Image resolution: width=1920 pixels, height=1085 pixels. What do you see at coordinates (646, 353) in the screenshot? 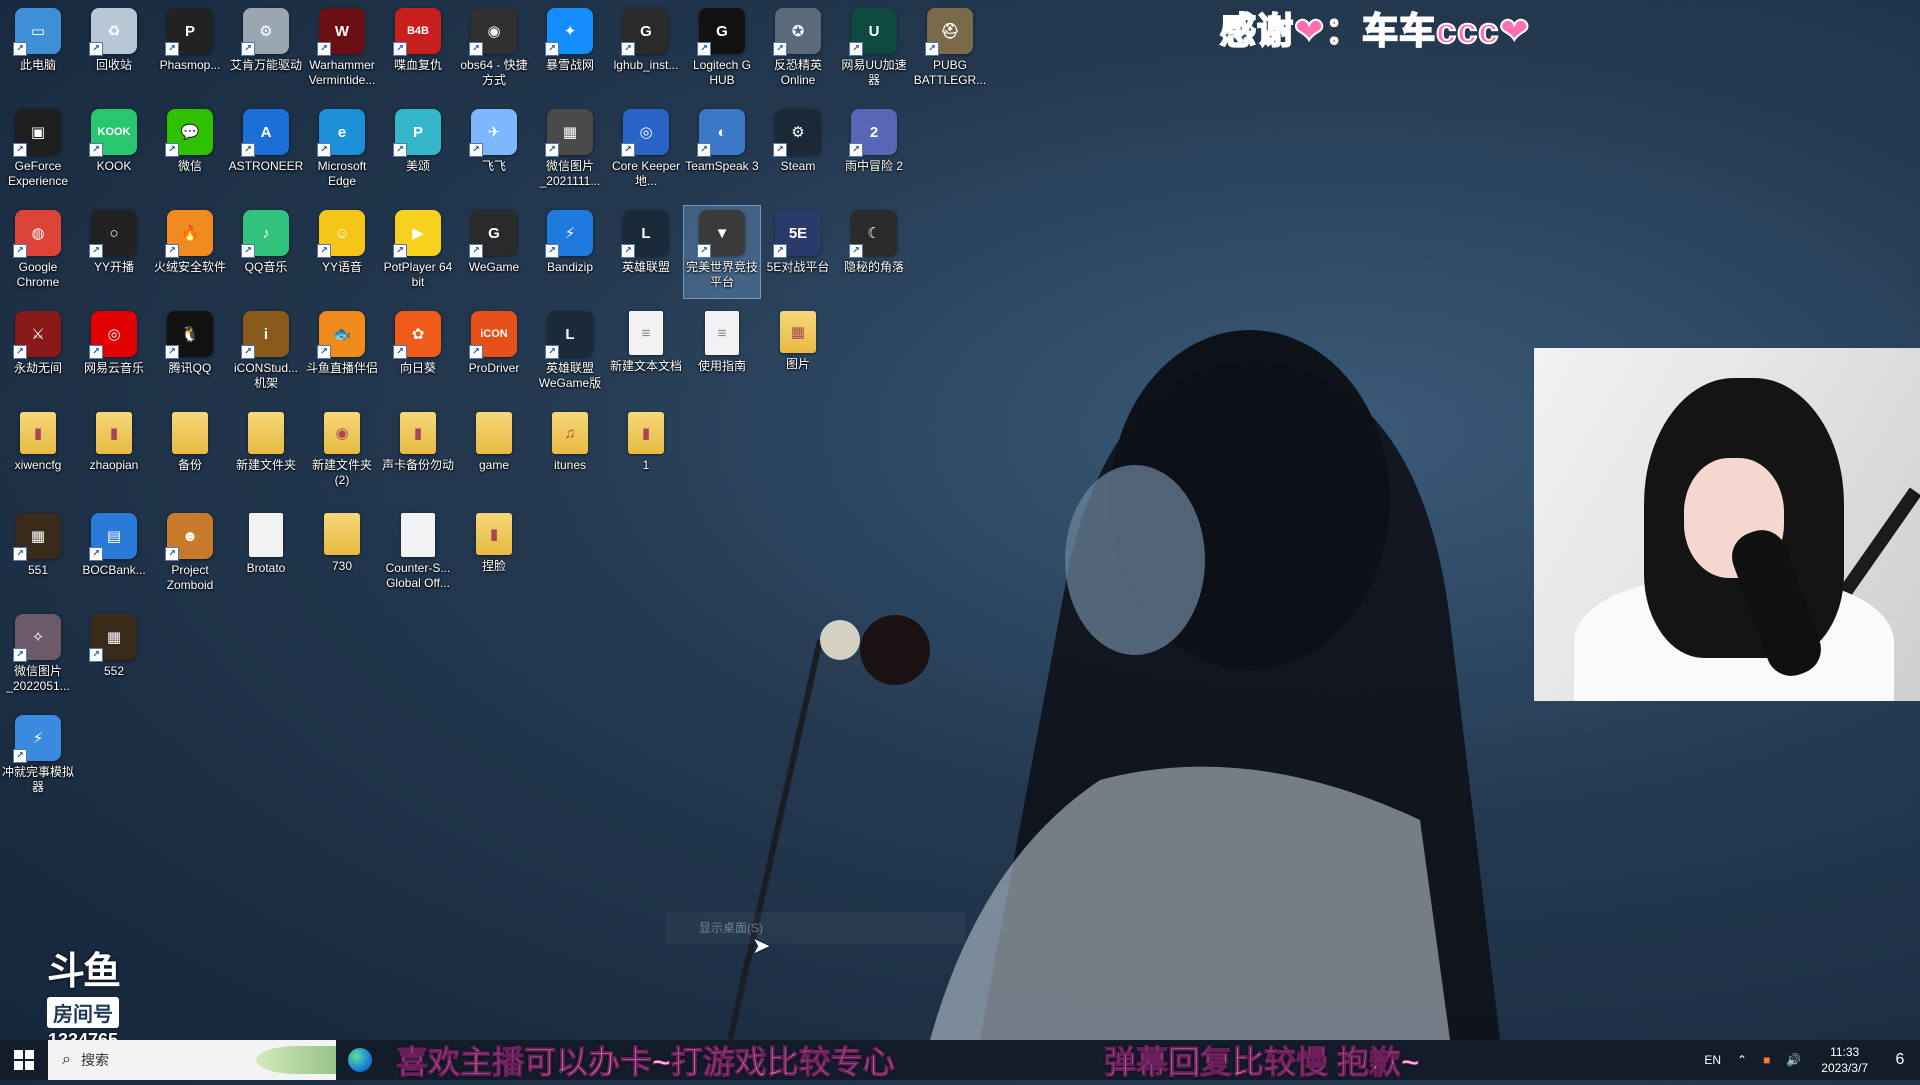
I see `desktop-icon: ≡ 新建文本文档` at bounding box center [646, 353].